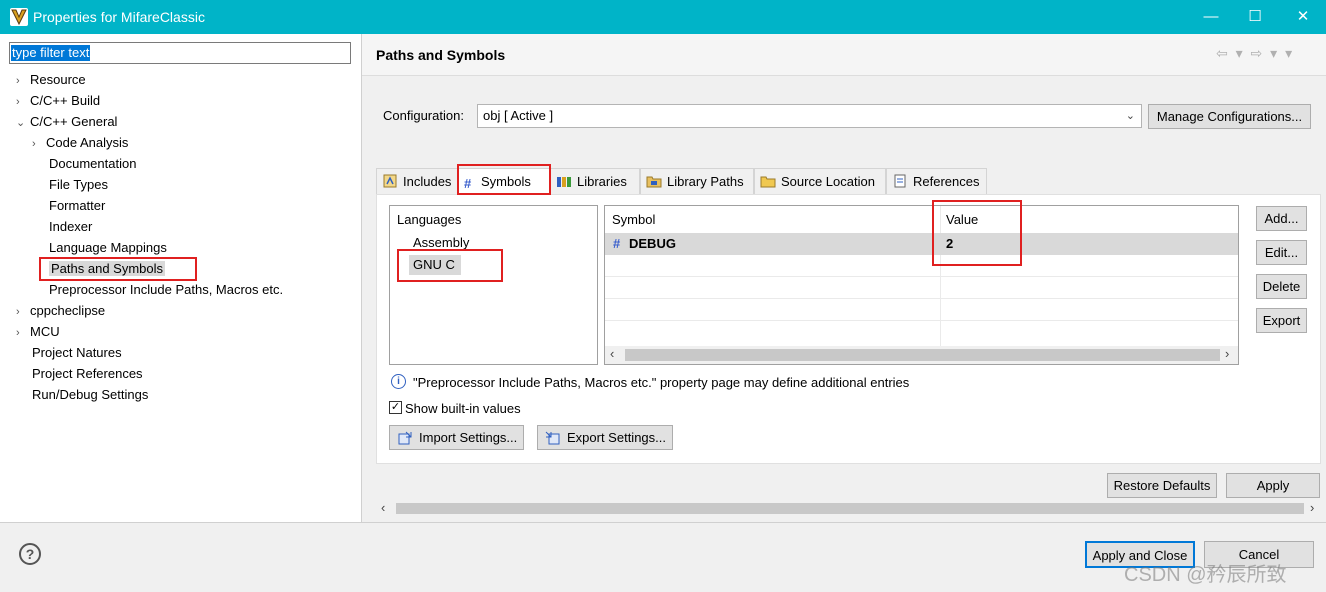 This screenshot has height=592, width=1326. What do you see at coordinates (463, 408) in the screenshot?
I see `show-builtin-label: Show built-in values` at bounding box center [463, 408].